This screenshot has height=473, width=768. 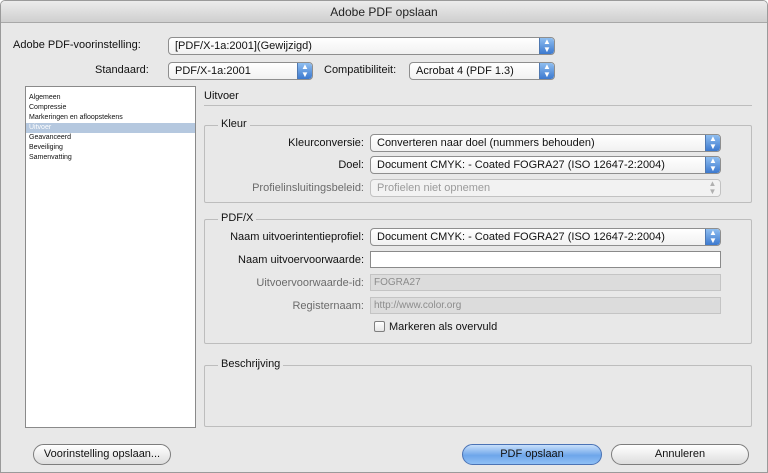 What do you see at coordinates (213, 71) in the screenshot?
I see `standard-value: PDF/X-1a:2001` at bounding box center [213, 71].